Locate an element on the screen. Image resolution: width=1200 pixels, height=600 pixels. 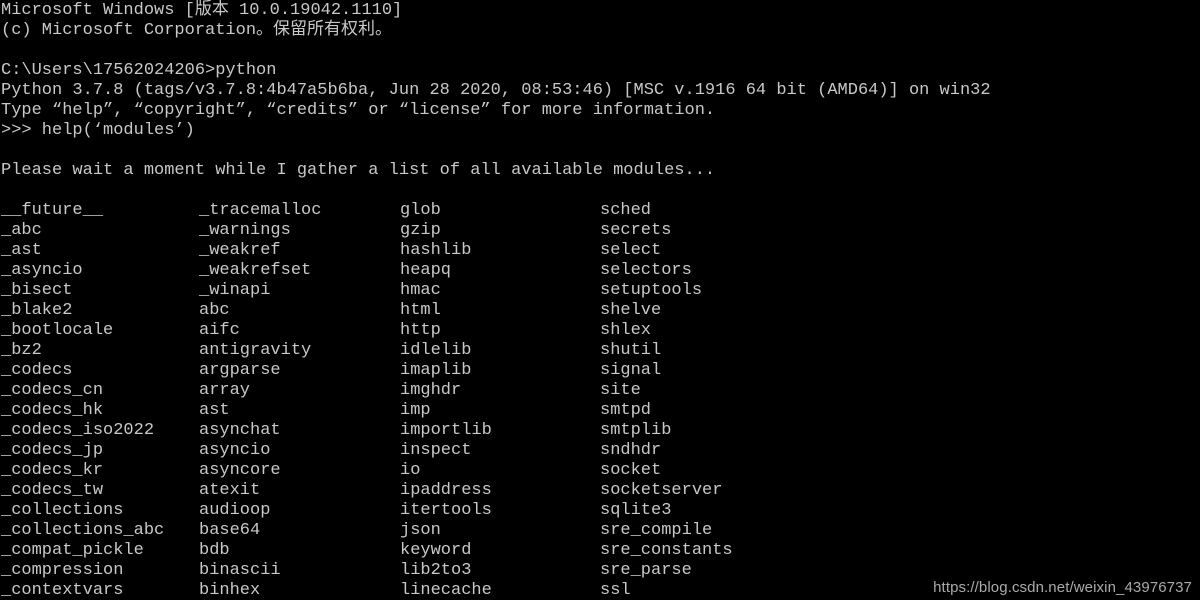
module-name: io is located at coordinates (410, 470).